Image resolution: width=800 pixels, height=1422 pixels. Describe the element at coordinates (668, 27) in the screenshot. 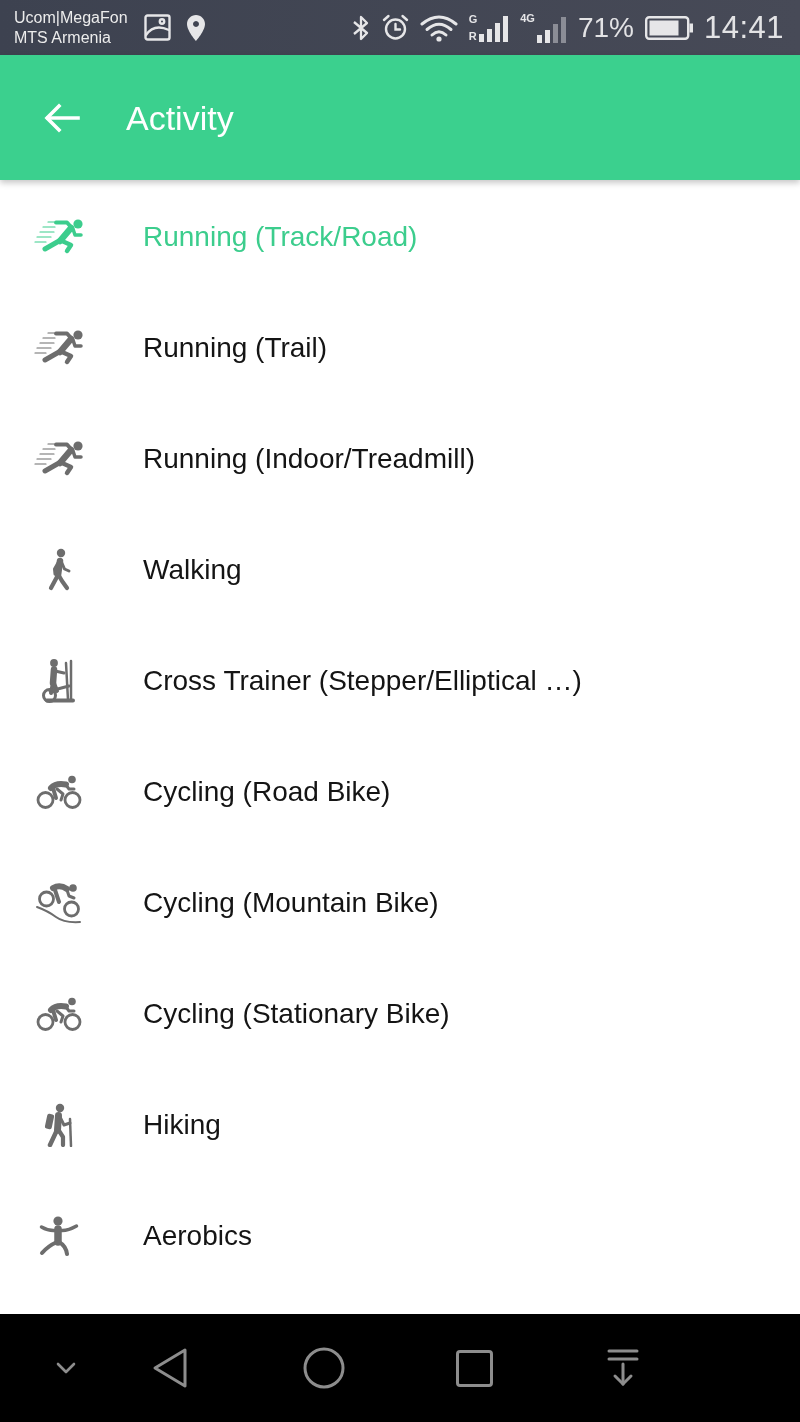

I see `battery-icon` at that location.